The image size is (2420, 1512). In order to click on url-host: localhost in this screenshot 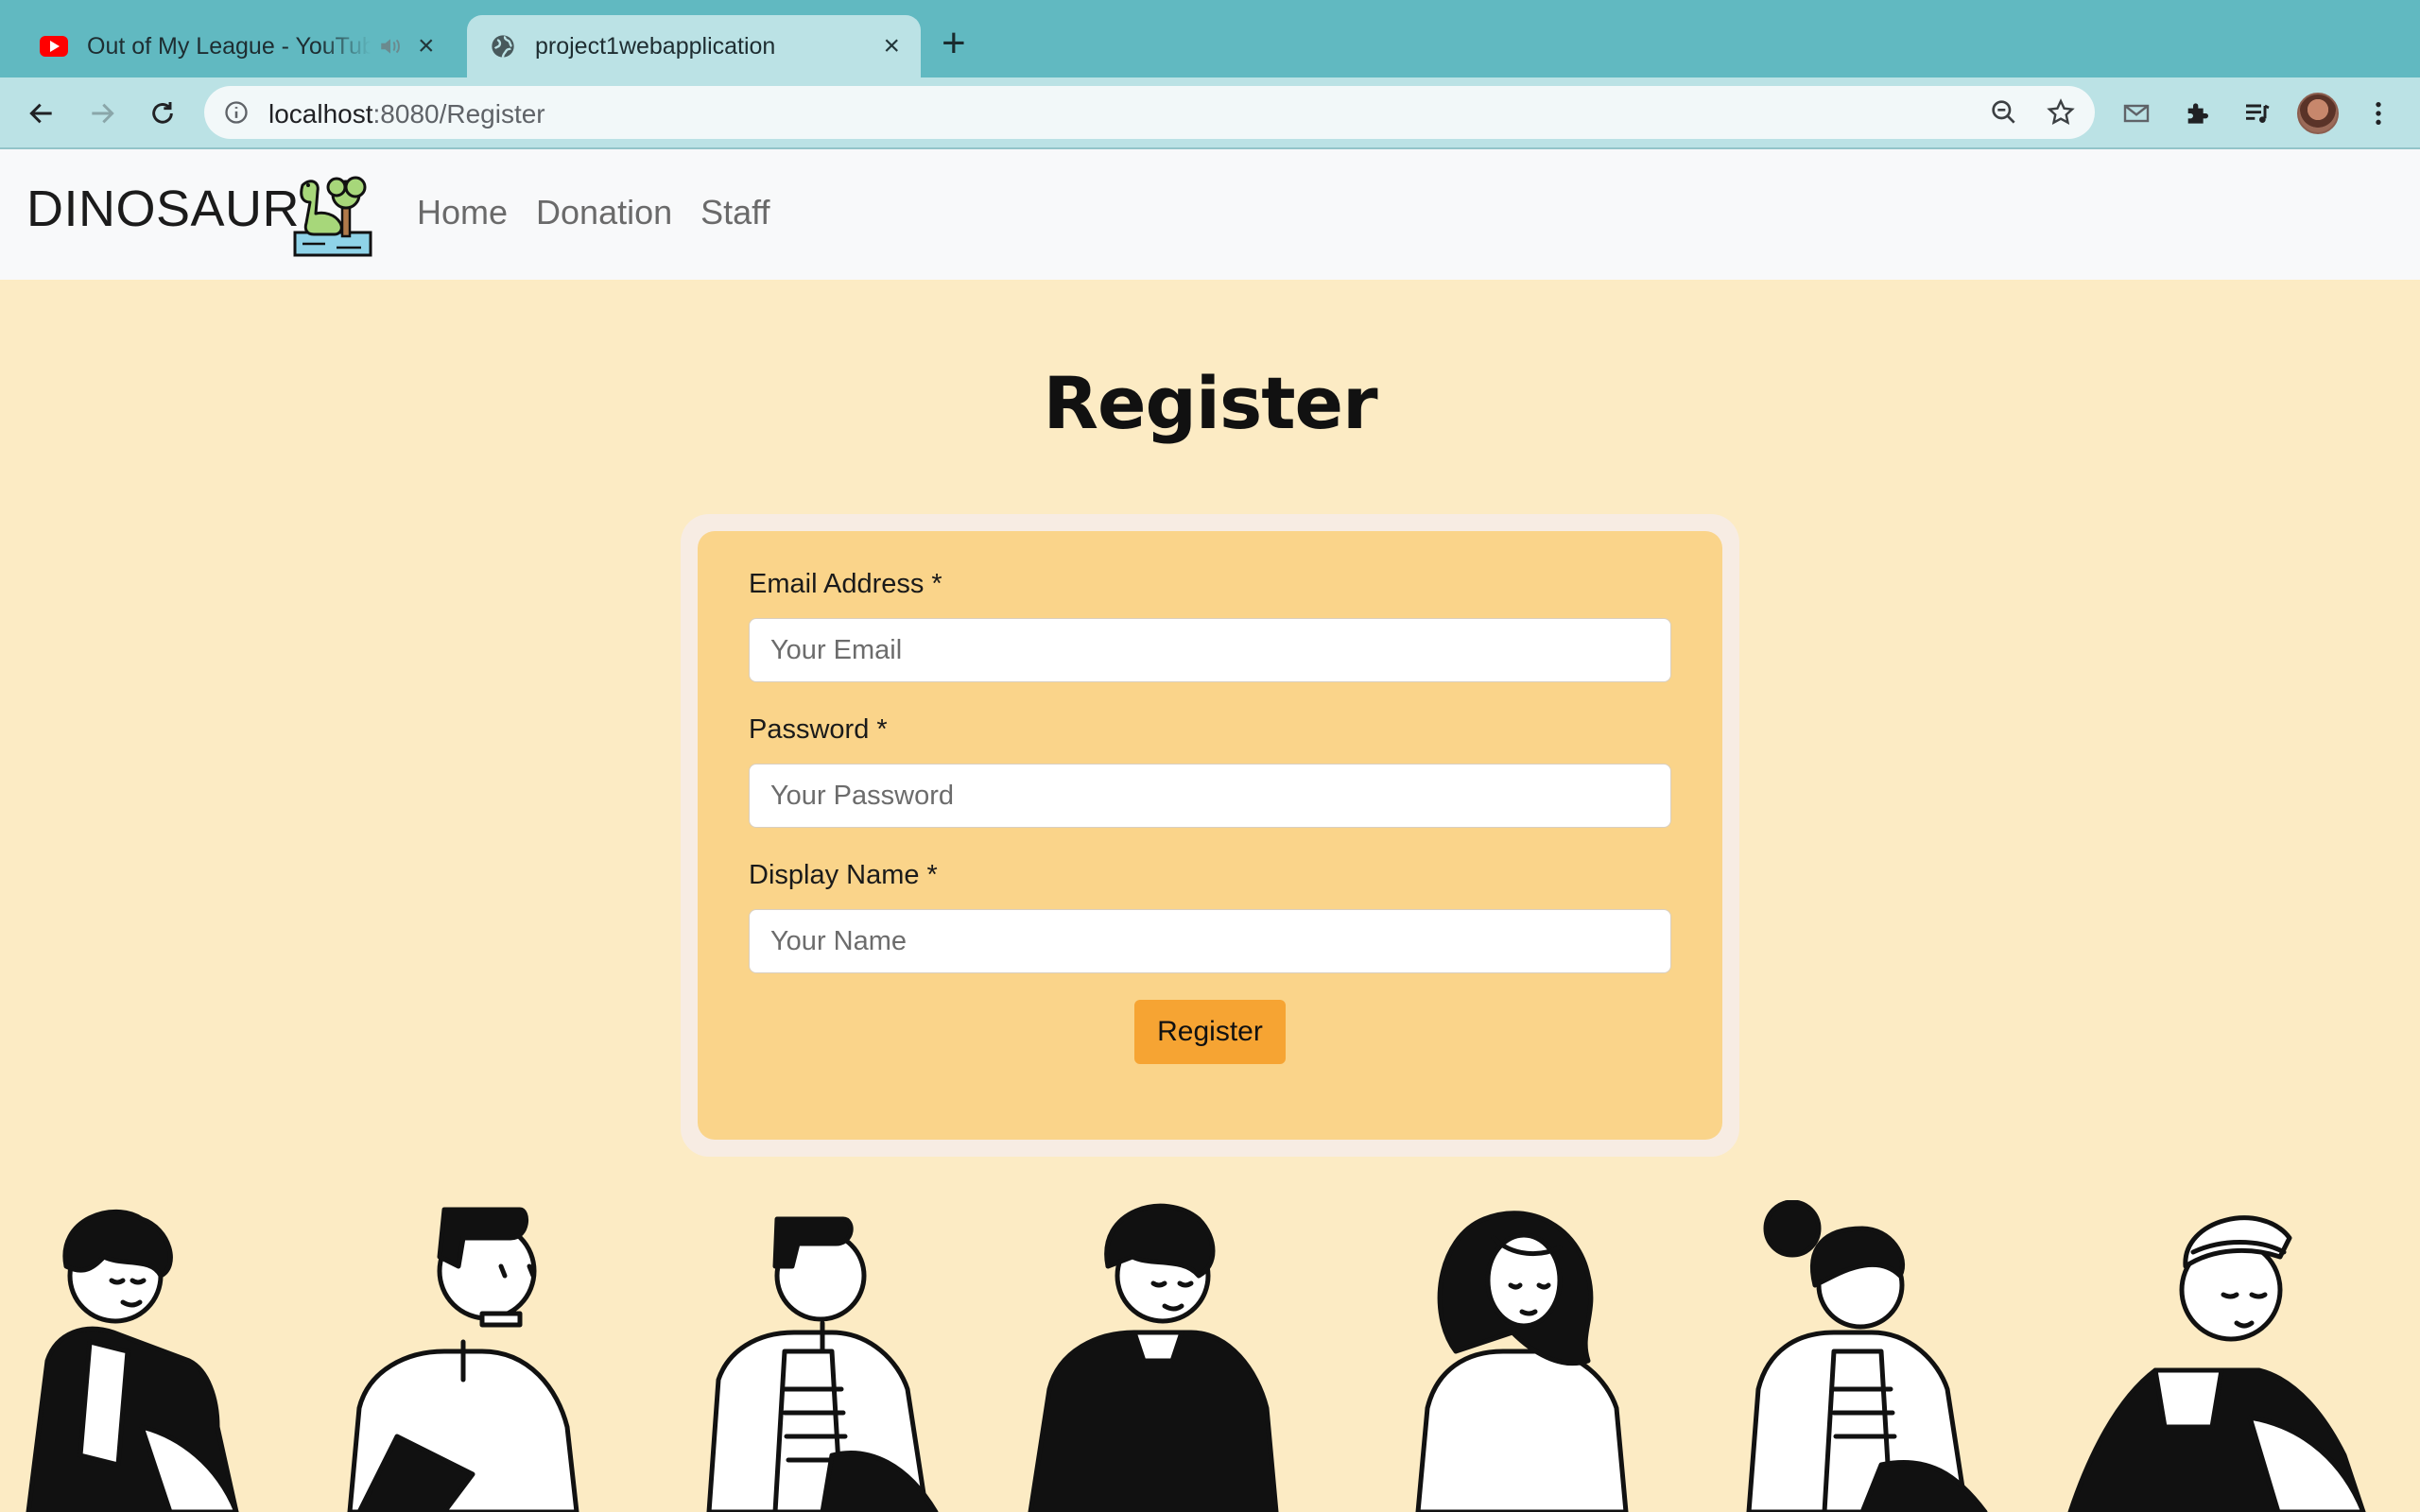, I will do `click(320, 114)`.